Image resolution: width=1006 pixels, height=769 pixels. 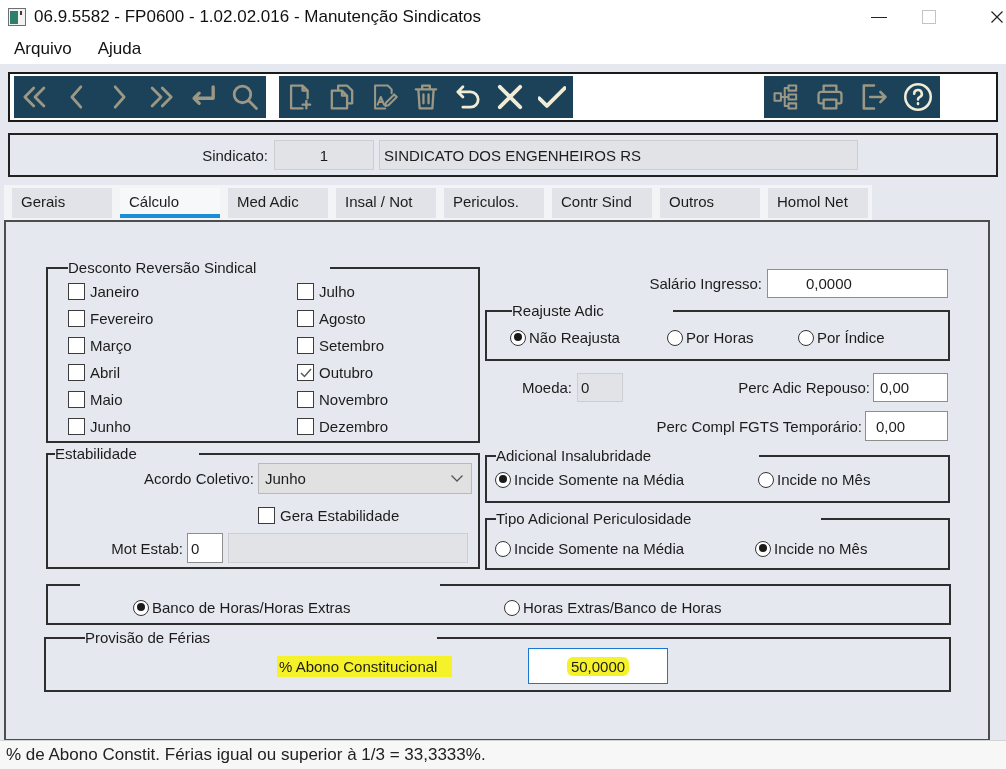 I want to click on help-button, so click(x=918, y=97).